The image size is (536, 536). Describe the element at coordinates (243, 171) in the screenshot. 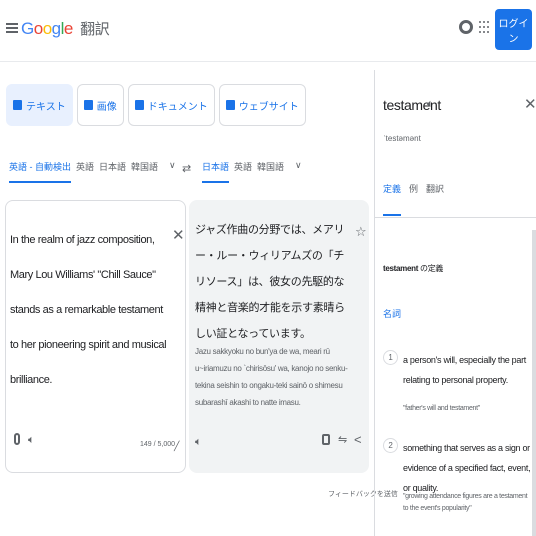

I see `target-lang-option: 英語` at that location.